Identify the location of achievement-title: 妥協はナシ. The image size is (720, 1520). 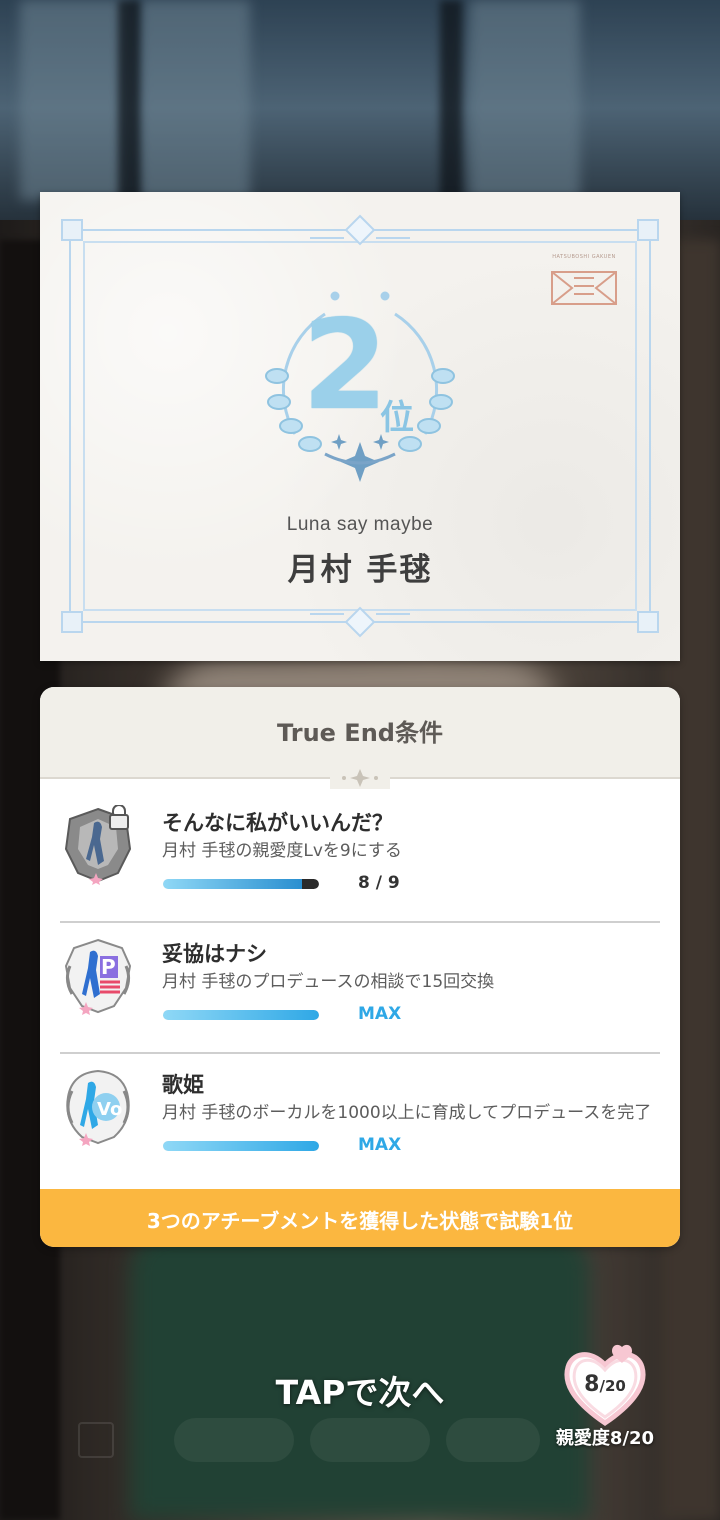
(214, 954).